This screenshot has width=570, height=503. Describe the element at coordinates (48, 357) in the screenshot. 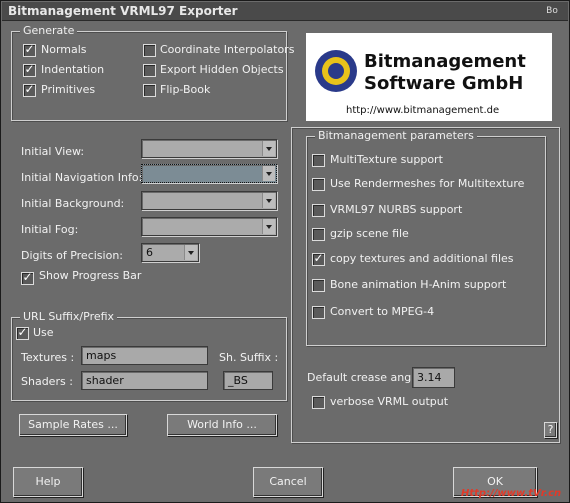

I see `textures-label: Textures :` at that location.